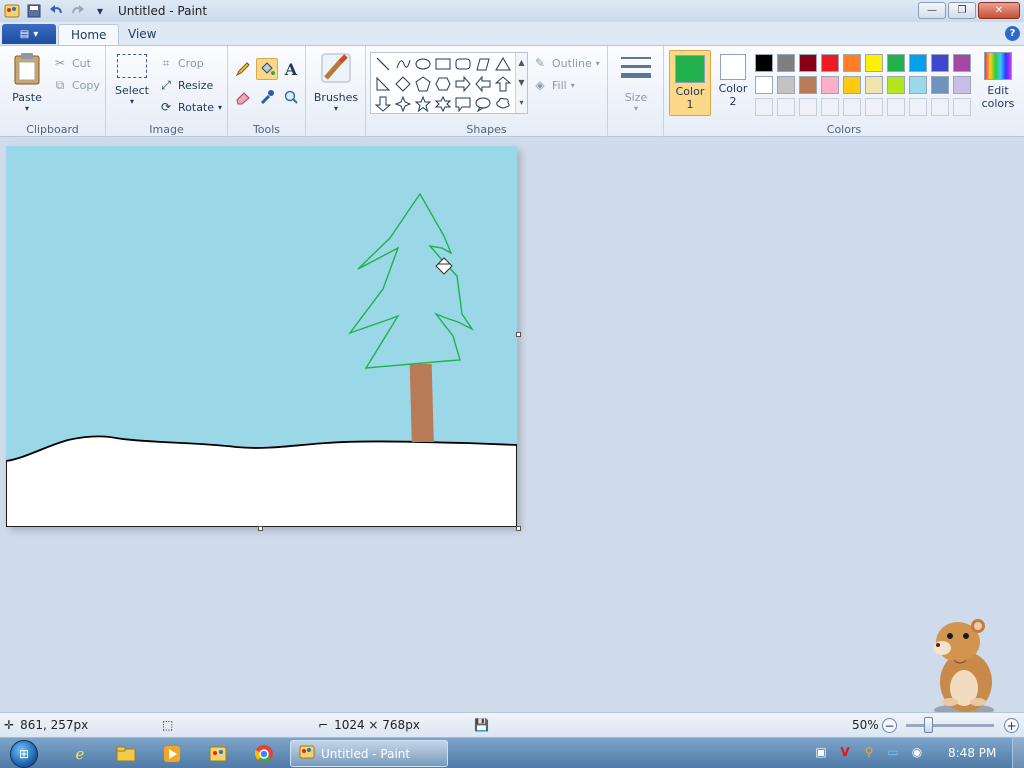 This screenshot has width=1024, height=768. I want to click on expand-gallery-icon: ▾, so click(521, 103).